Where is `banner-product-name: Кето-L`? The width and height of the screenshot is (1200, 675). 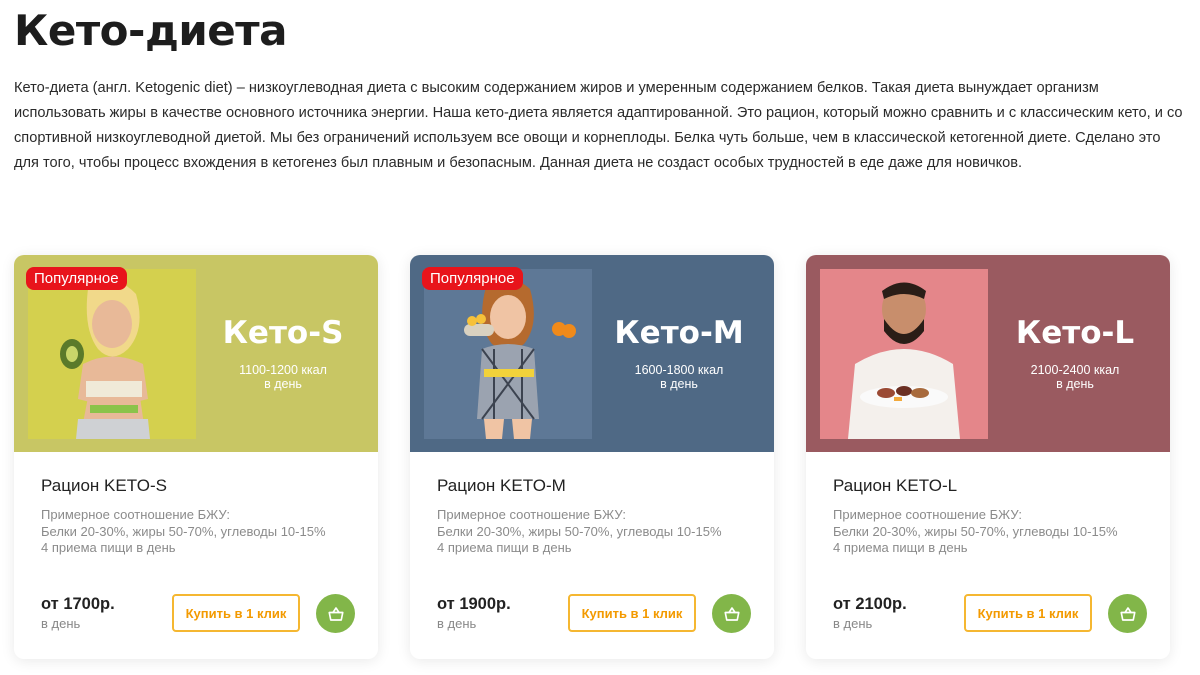 banner-product-name: Кето-L is located at coordinates (1075, 333).